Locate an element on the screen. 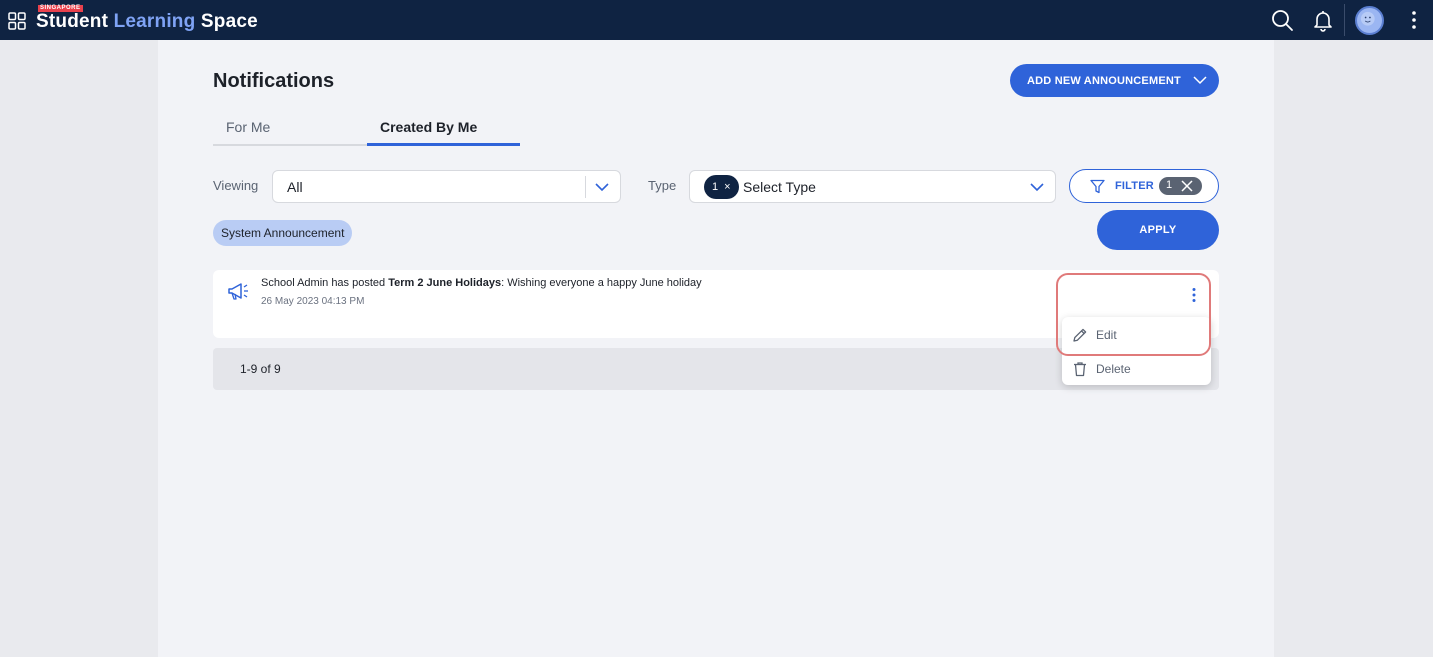  clear-filter-icon is located at coordinates (1187, 186).